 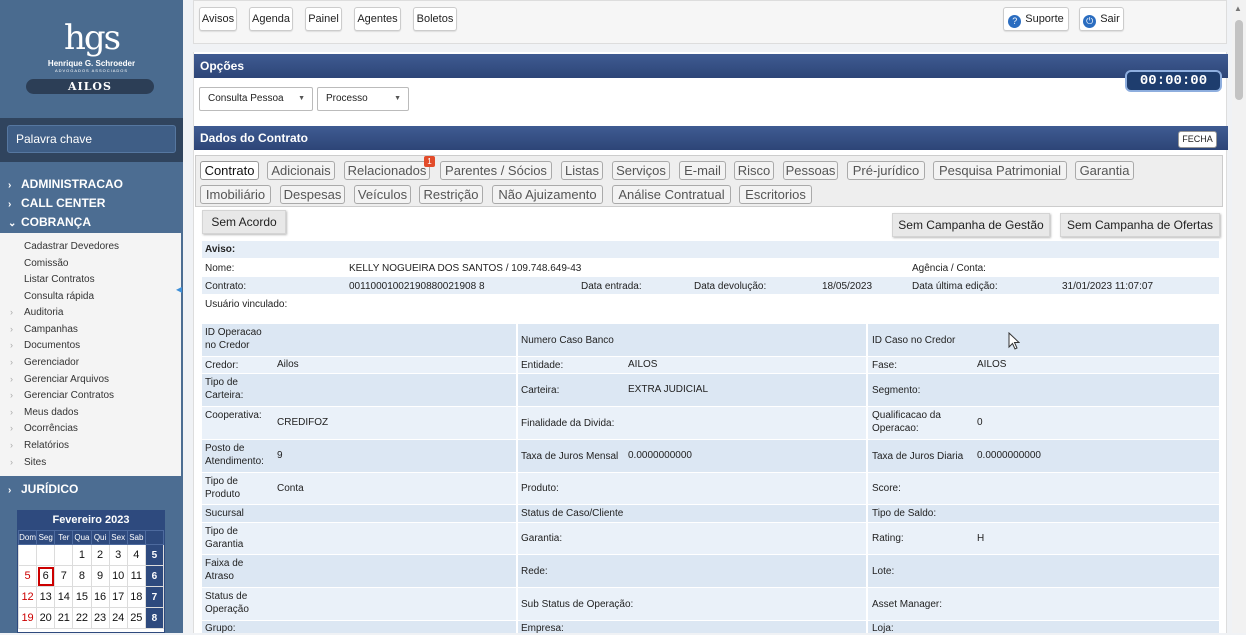 I want to click on tab-email: E-mail, so click(x=702, y=170).